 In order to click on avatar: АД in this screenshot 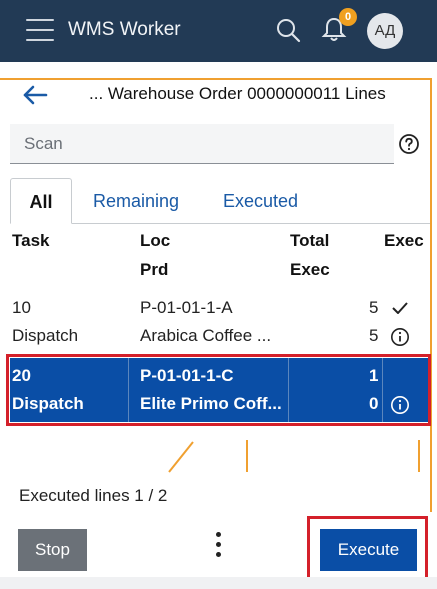, I will do `click(385, 31)`.